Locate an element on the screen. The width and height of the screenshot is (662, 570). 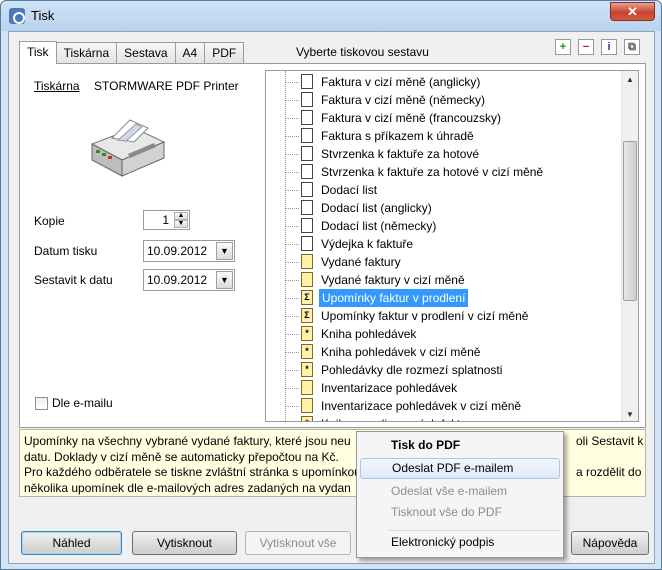
copies-value: 1 is located at coordinates (165, 220).